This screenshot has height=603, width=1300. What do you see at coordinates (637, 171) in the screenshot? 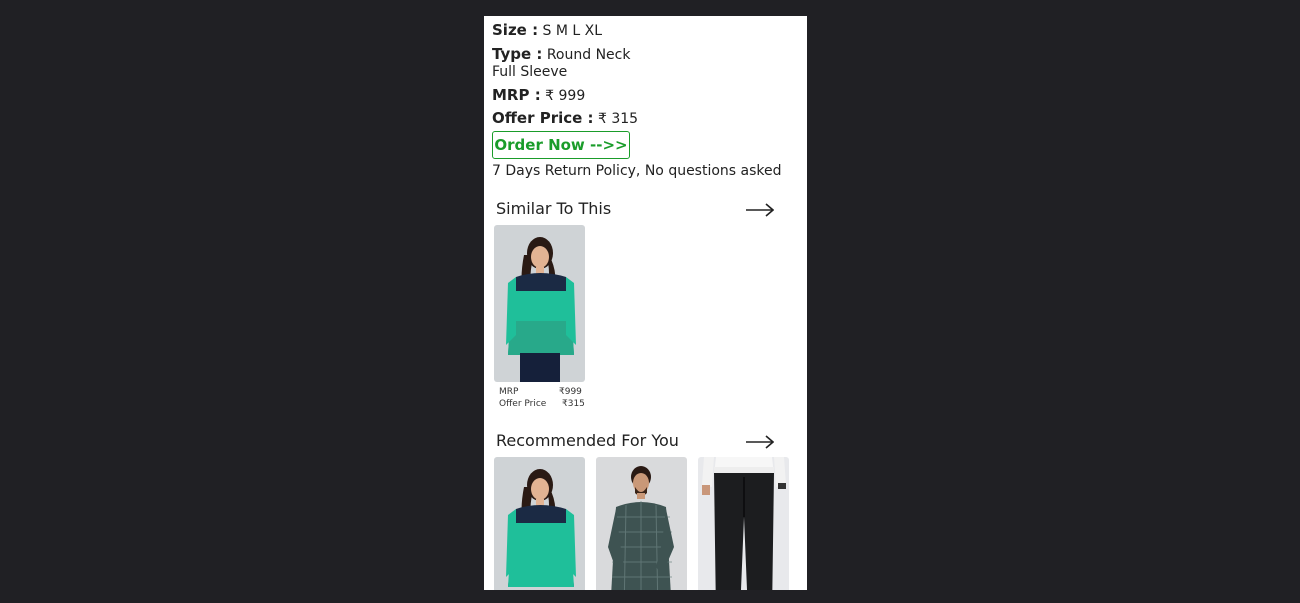
I see `return-policy-text: 7 Days Return Policy, No questions asked` at bounding box center [637, 171].